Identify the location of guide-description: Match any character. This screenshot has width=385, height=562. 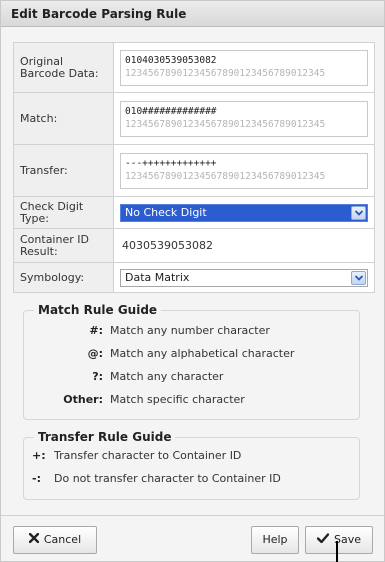
(167, 376).